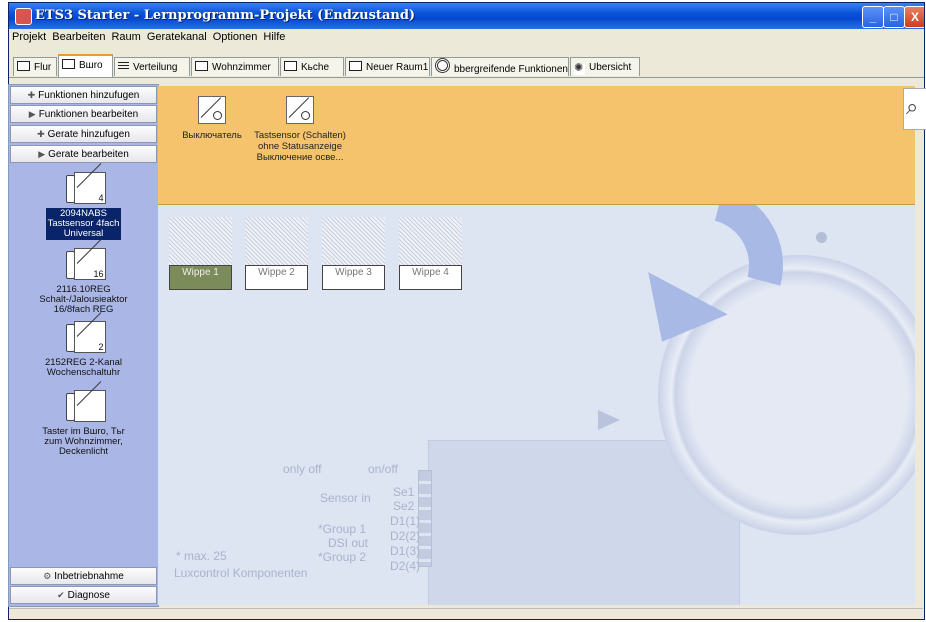  I want to click on bg-text: Se1, so click(404, 492).